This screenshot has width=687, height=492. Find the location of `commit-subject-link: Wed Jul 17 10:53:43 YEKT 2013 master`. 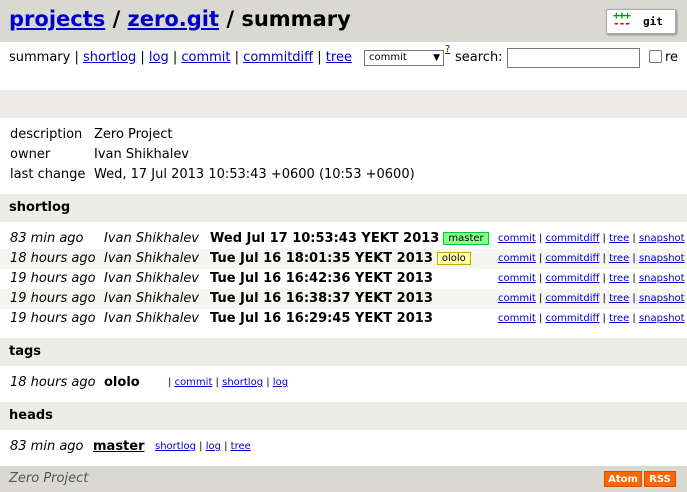

commit-subject-link: Wed Jul 17 10:53:43 YEKT 2013 master is located at coordinates (349, 238).